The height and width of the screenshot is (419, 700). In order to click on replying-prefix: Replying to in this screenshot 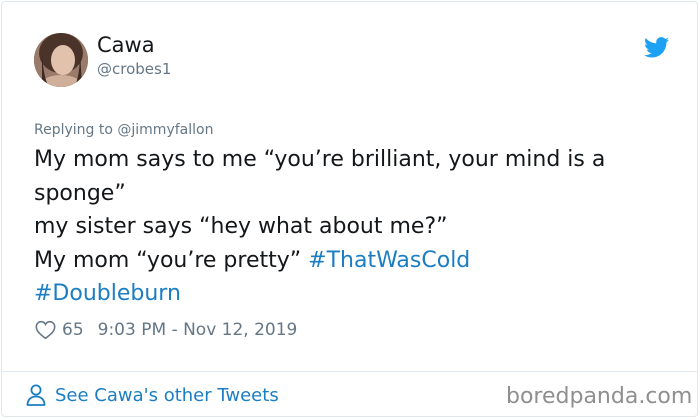, I will do `click(76, 130)`.